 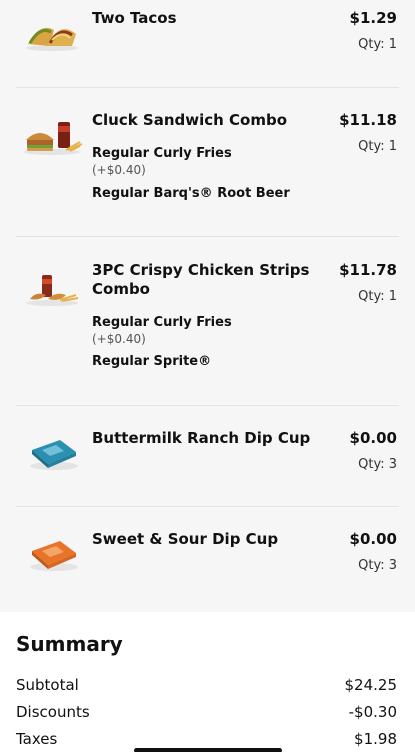 I want to click on cart-item: Buttermilk Ranch Dip Cup $0.00 Qty: 3, so click(x=207, y=456).